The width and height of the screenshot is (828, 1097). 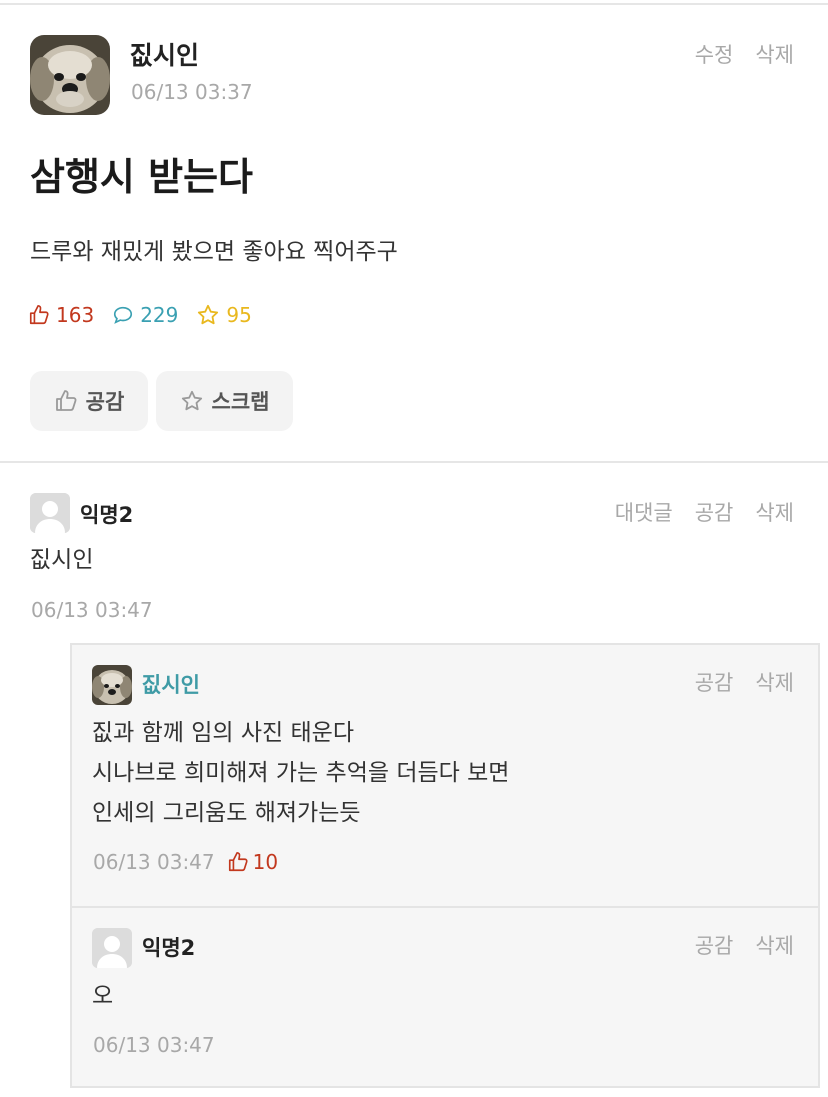 I want to click on top-divider, so click(x=414, y=4).